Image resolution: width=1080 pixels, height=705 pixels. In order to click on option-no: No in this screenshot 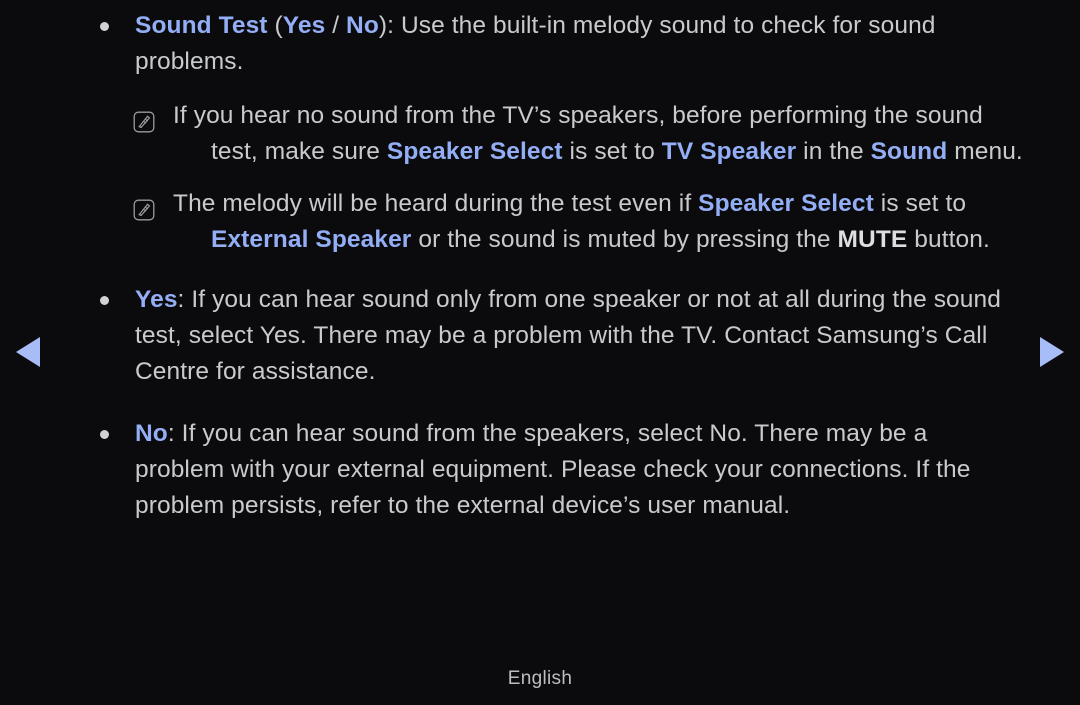, I will do `click(362, 25)`.